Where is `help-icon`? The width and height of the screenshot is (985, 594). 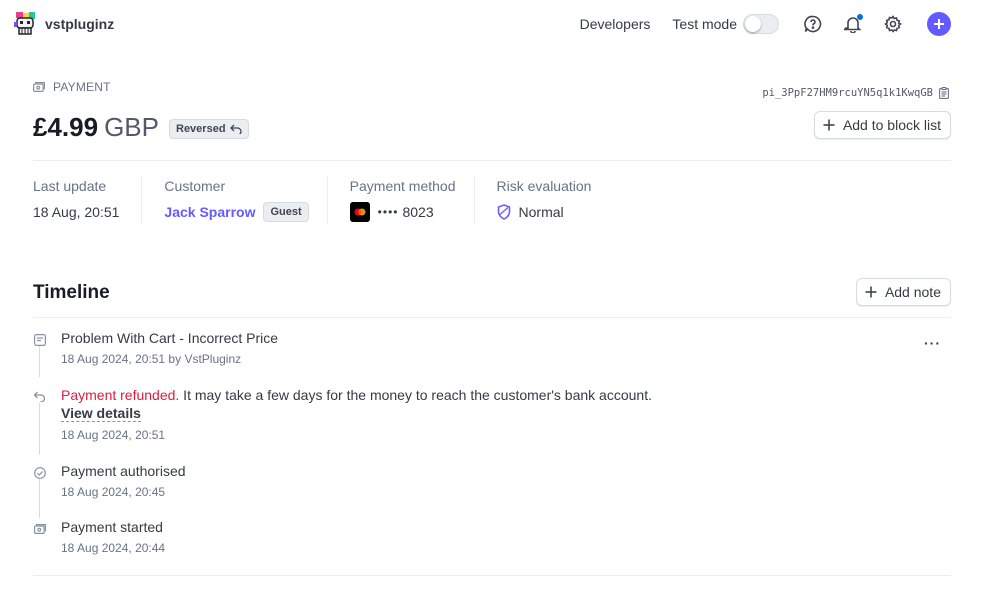 help-icon is located at coordinates (813, 24).